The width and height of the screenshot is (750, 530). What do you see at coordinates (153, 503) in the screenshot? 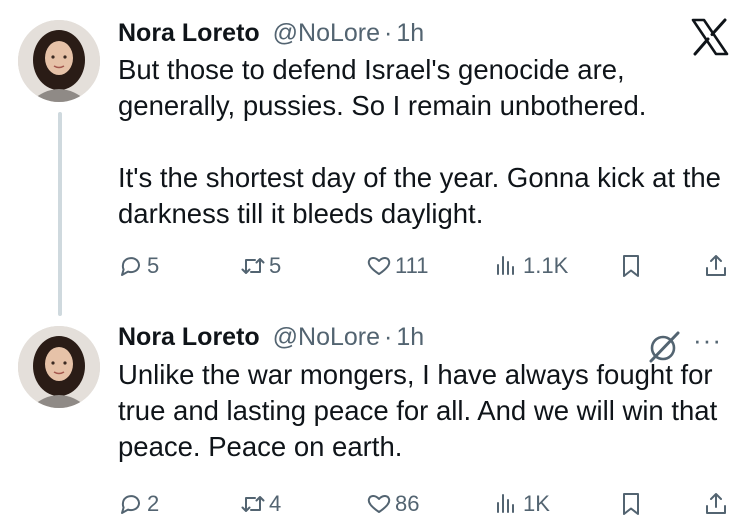
I see `reply-count: 2` at bounding box center [153, 503].